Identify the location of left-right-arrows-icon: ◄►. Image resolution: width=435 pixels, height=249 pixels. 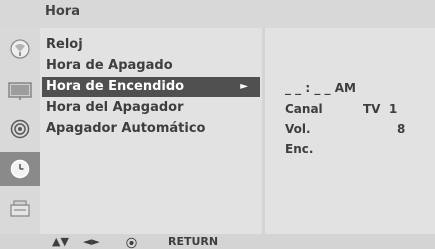
(91, 241).